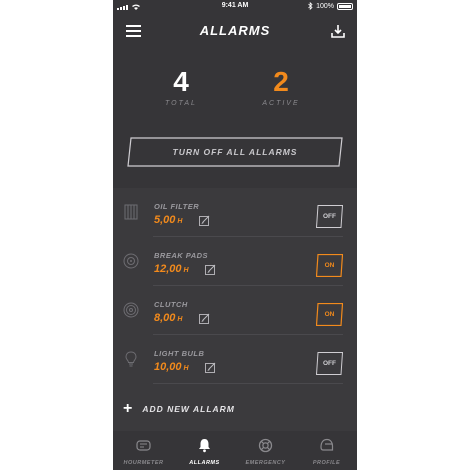  I want to click on alarm-row-clutch: CLUTCH 8,00 H ON, so click(235, 310).